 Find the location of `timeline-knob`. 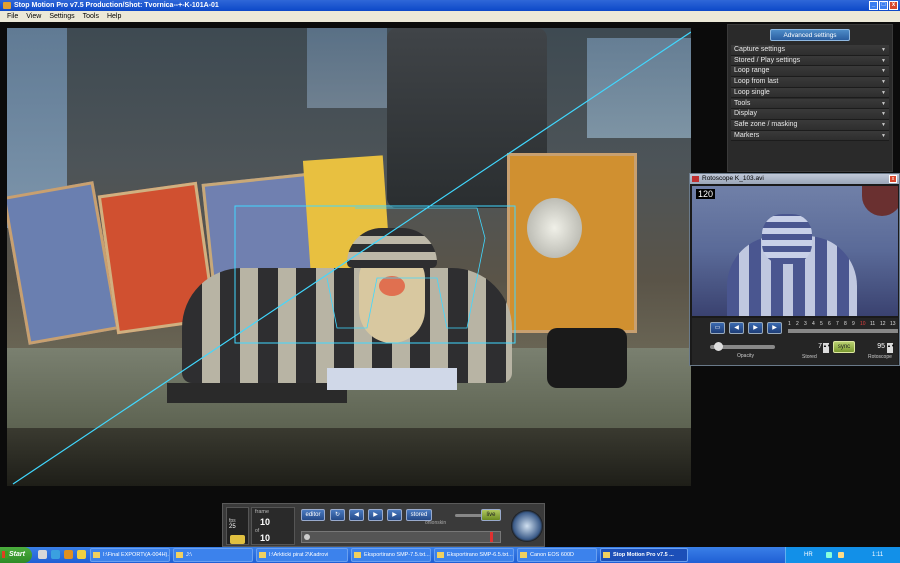

timeline-knob is located at coordinates (307, 537).